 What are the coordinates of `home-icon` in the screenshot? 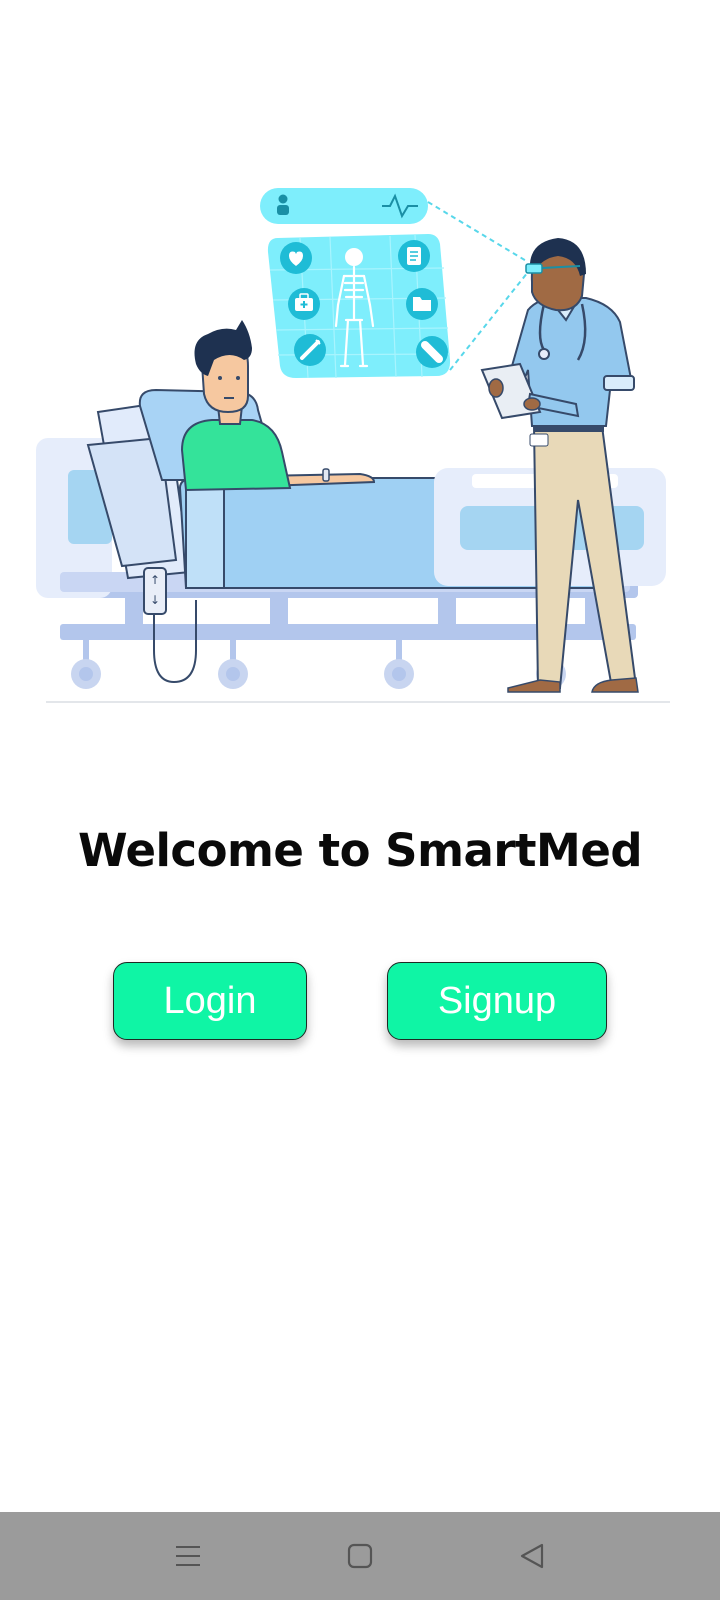 It's located at (360, 1556).